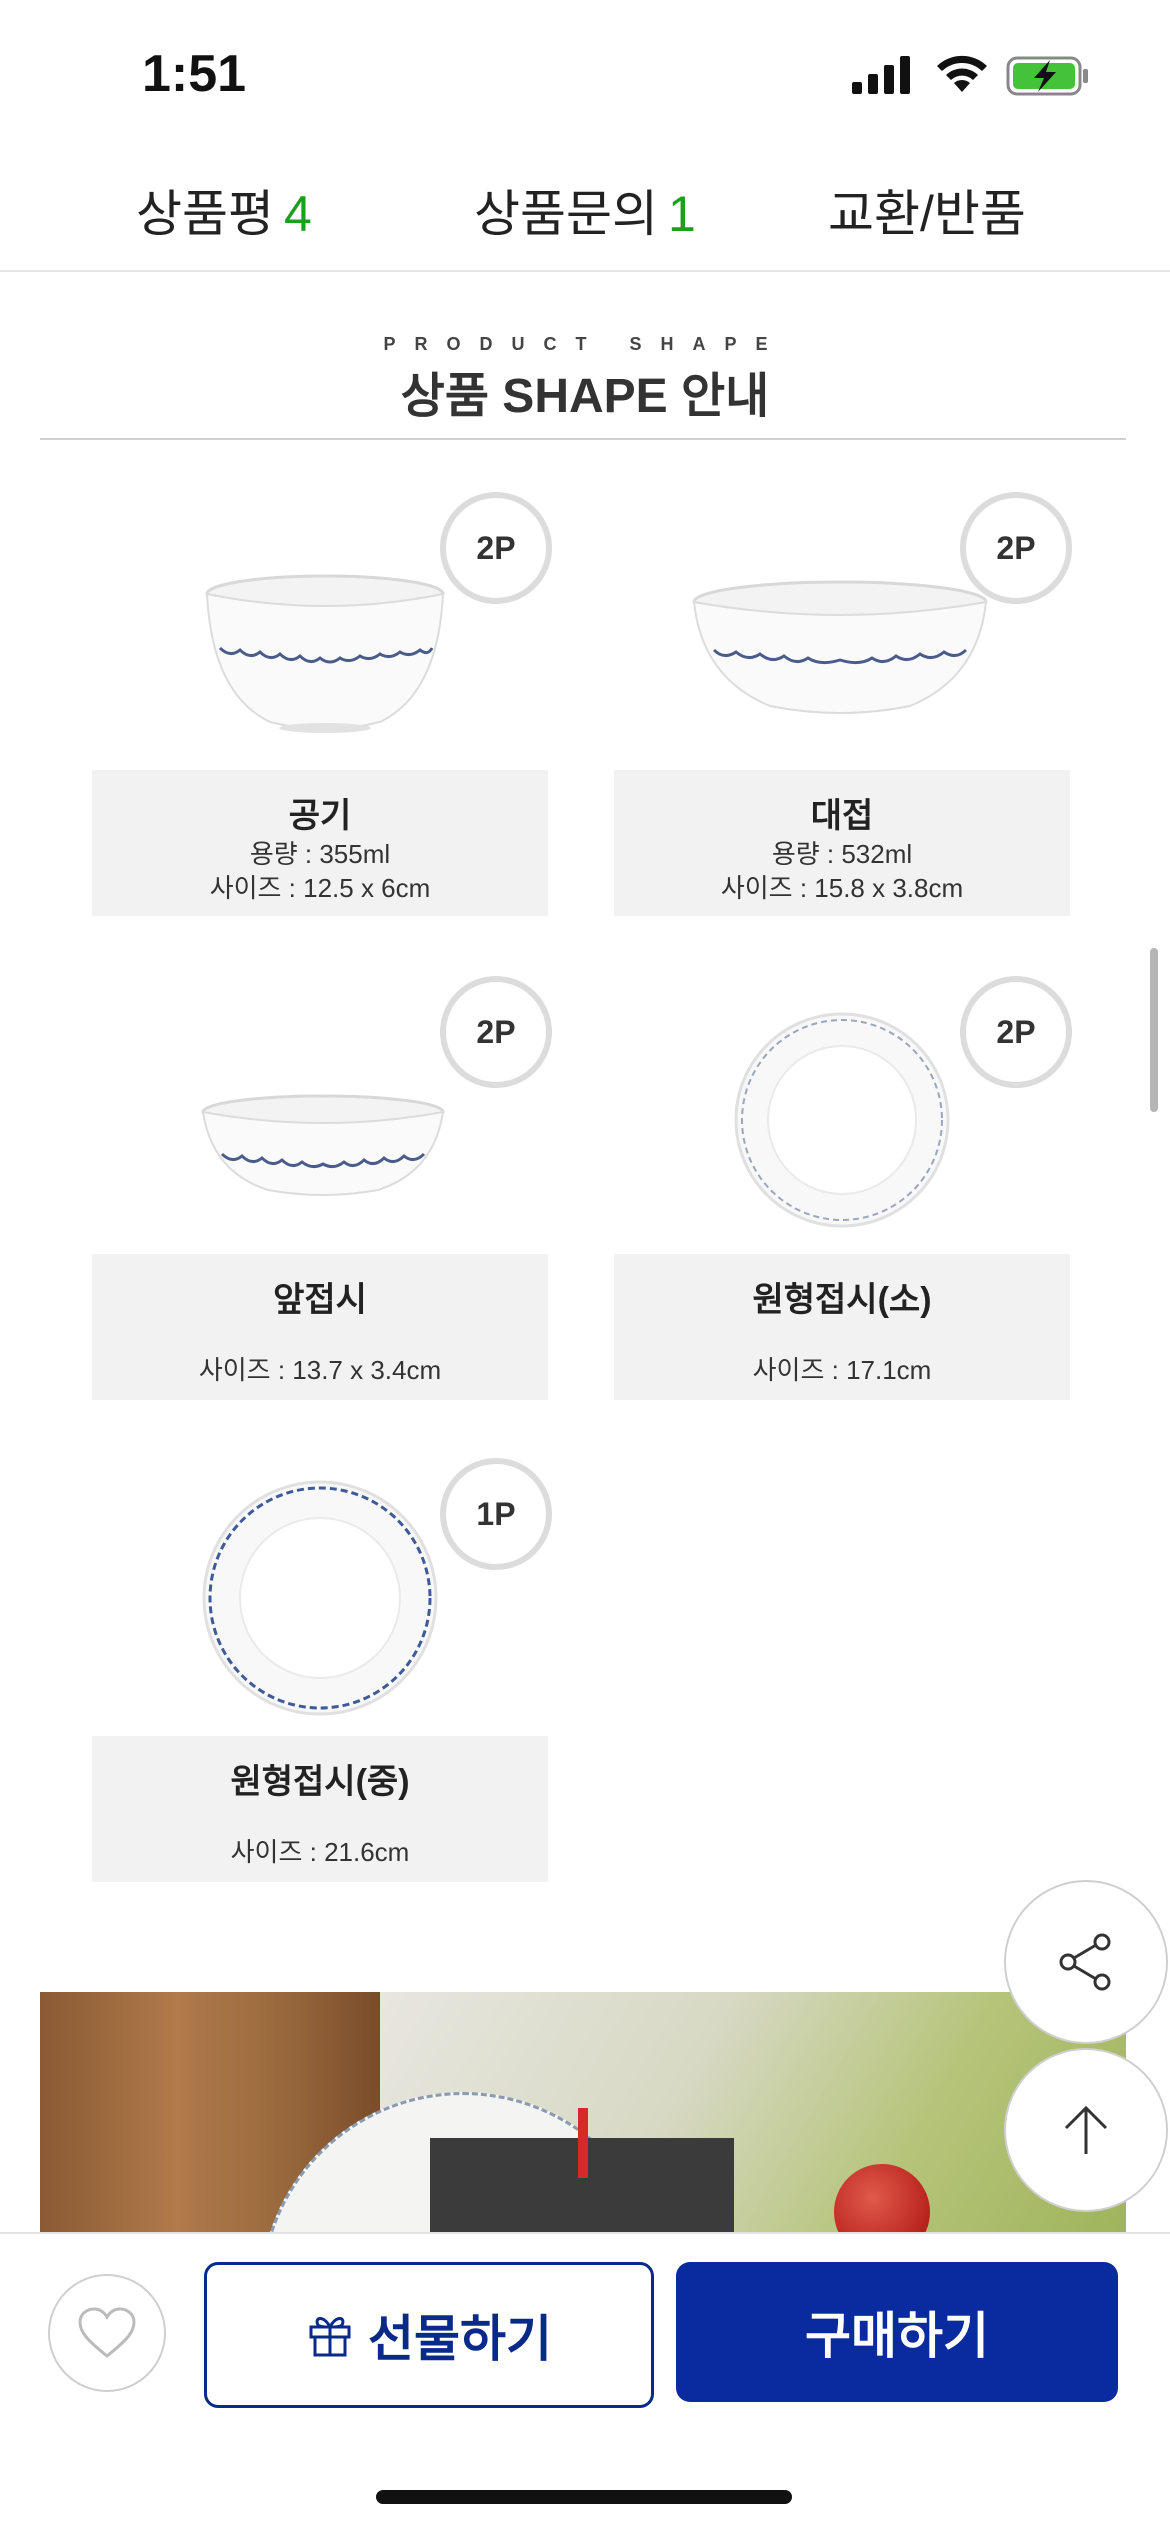 This screenshot has width=1170, height=2534. What do you see at coordinates (320, 1852) in the screenshot?
I see `product-size: 사이즈 : 21.6cm` at bounding box center [320, 1852].